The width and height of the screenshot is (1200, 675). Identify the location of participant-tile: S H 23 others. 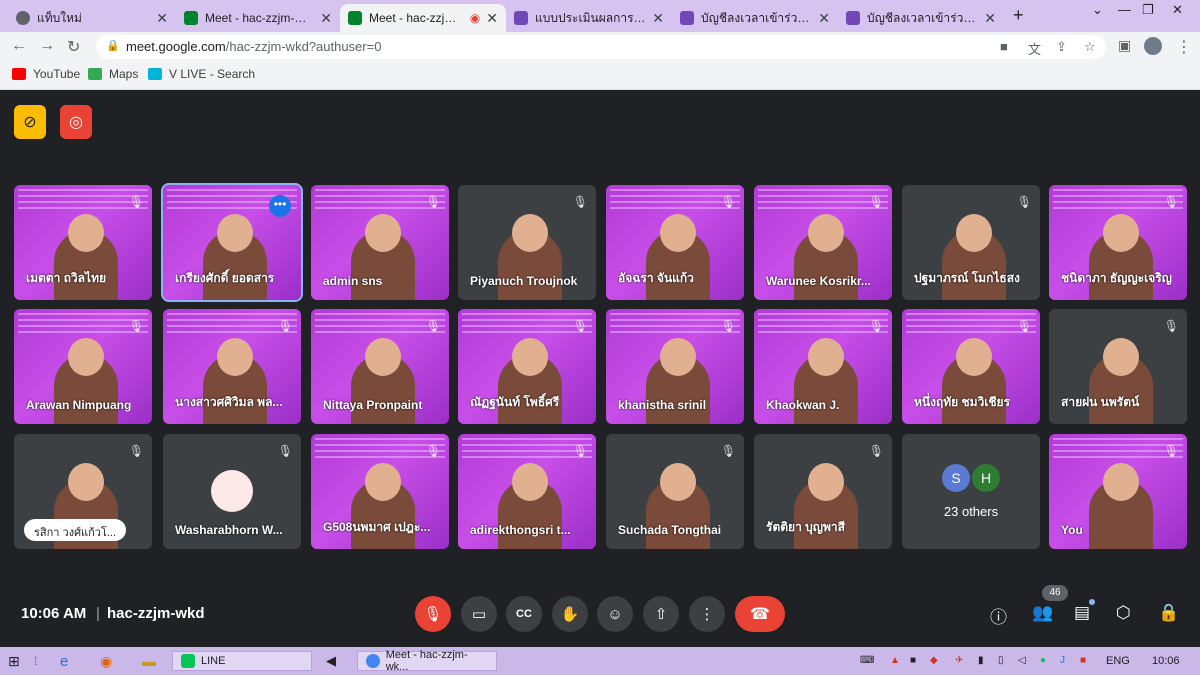
(971, 491).